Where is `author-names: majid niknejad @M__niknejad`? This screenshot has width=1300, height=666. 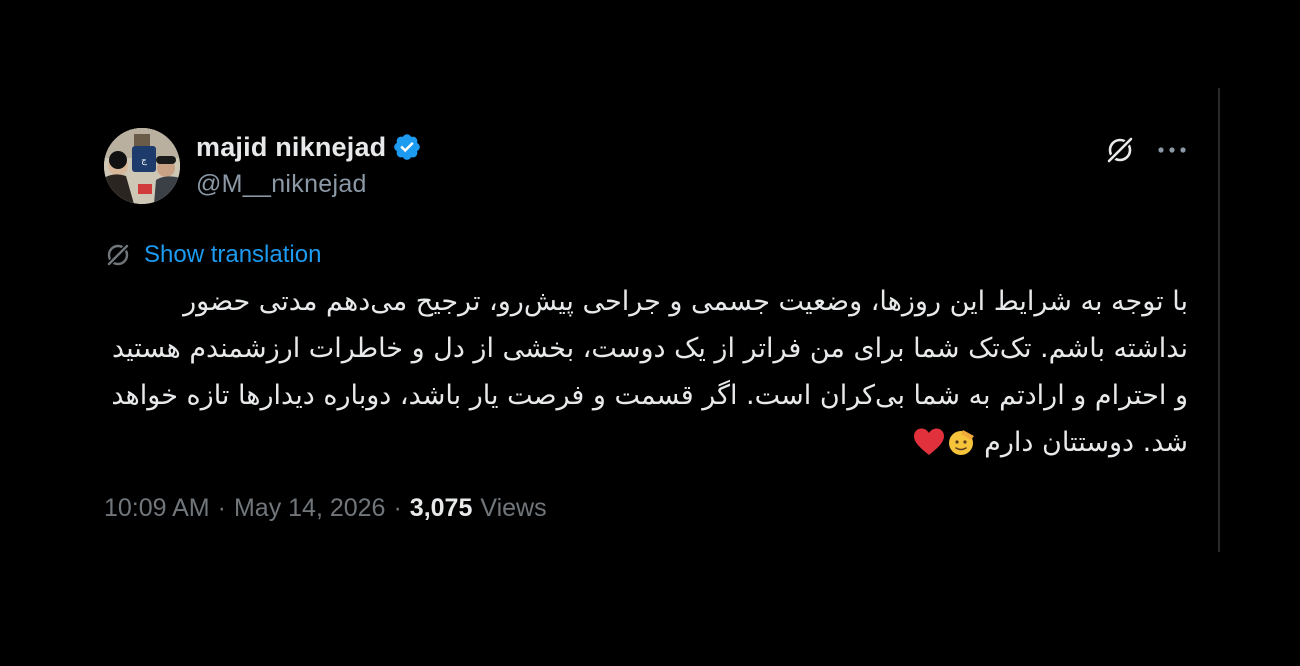
author-names: majid niknejad @M__niknejad is located at coordinates (309, 164).